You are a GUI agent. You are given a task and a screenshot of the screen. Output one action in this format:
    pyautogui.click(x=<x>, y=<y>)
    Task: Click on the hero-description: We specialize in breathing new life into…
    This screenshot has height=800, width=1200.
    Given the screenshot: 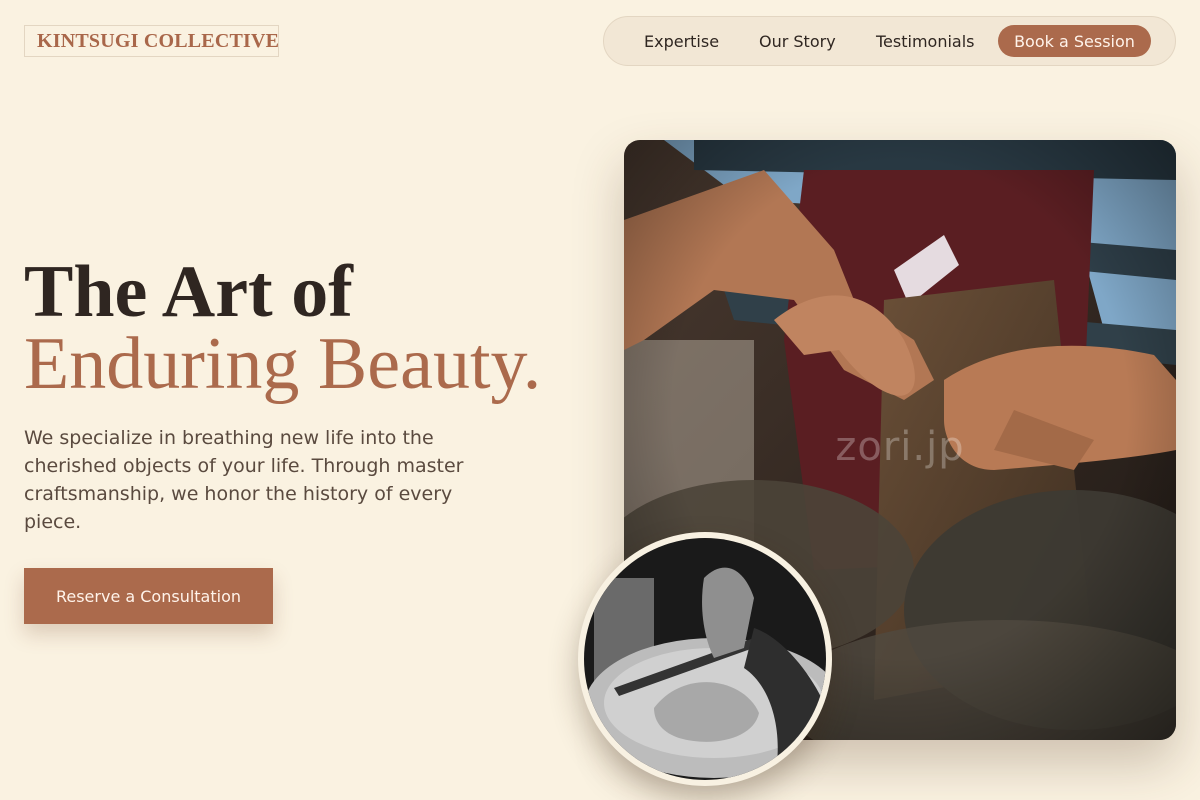 What is the action you would take?
    pyautogui.click(x=244, y=480)
    